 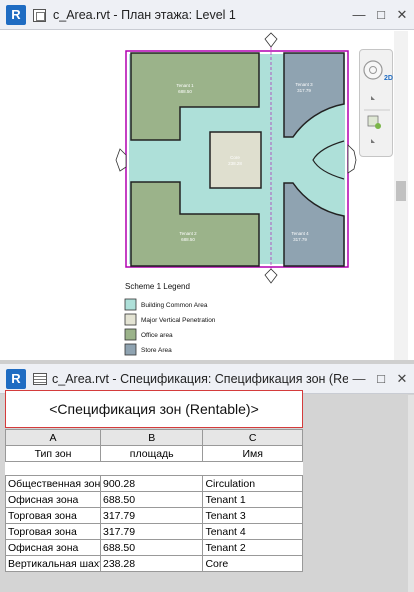 I want to click on tag-core-area: 238.28, so click(x=235, y=163).